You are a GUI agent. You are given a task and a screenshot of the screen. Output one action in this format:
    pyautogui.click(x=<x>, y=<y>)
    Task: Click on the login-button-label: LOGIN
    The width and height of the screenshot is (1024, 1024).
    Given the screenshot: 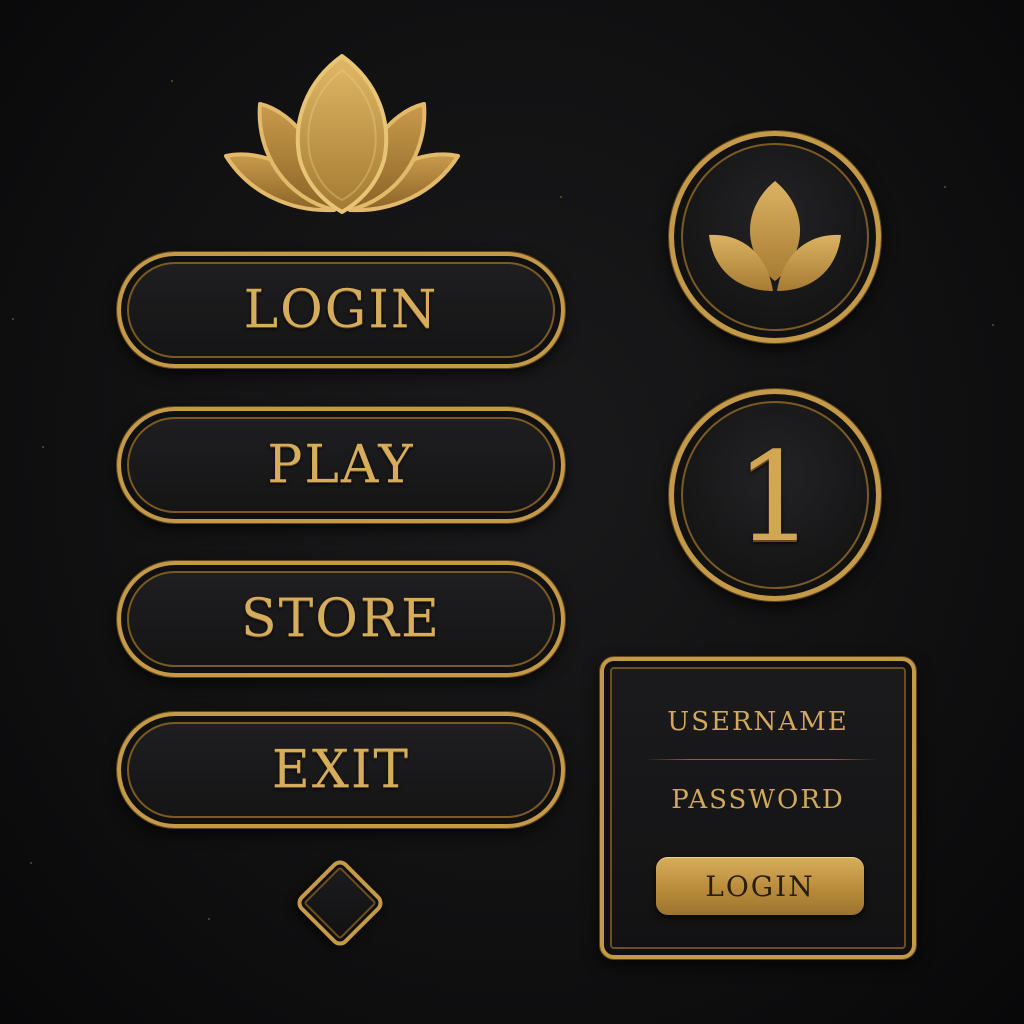 What is the action you would take?
    pyautogui.click(x=341, y=310)
    